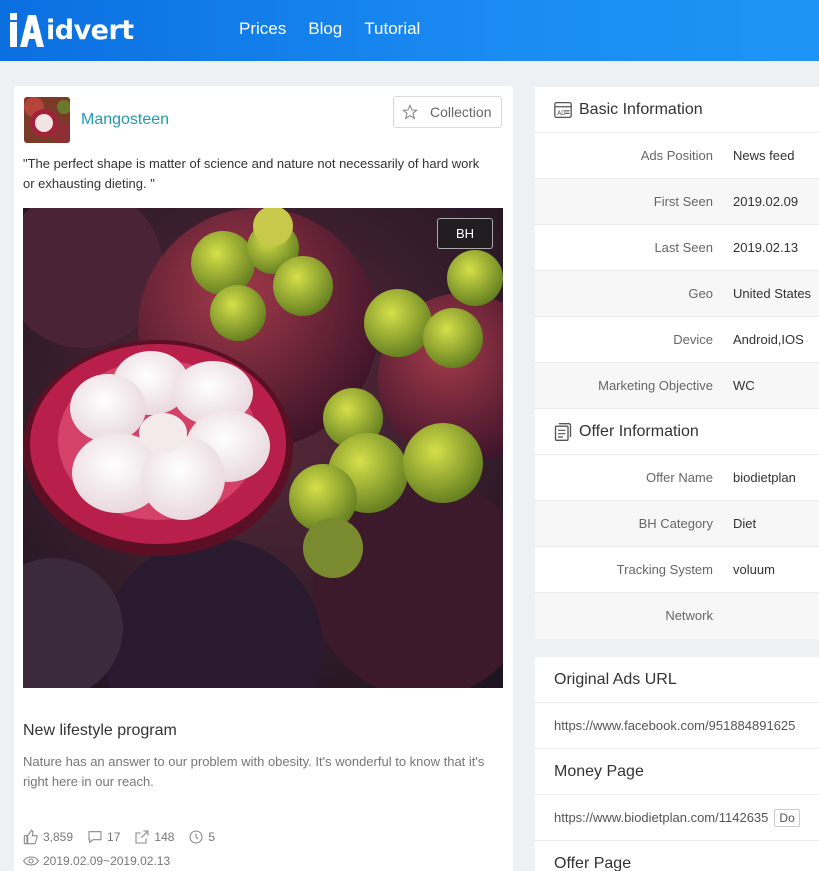 The width and height of the screenshot is (819, 871). I want to click on info-value: voluum, so click(754, 569).